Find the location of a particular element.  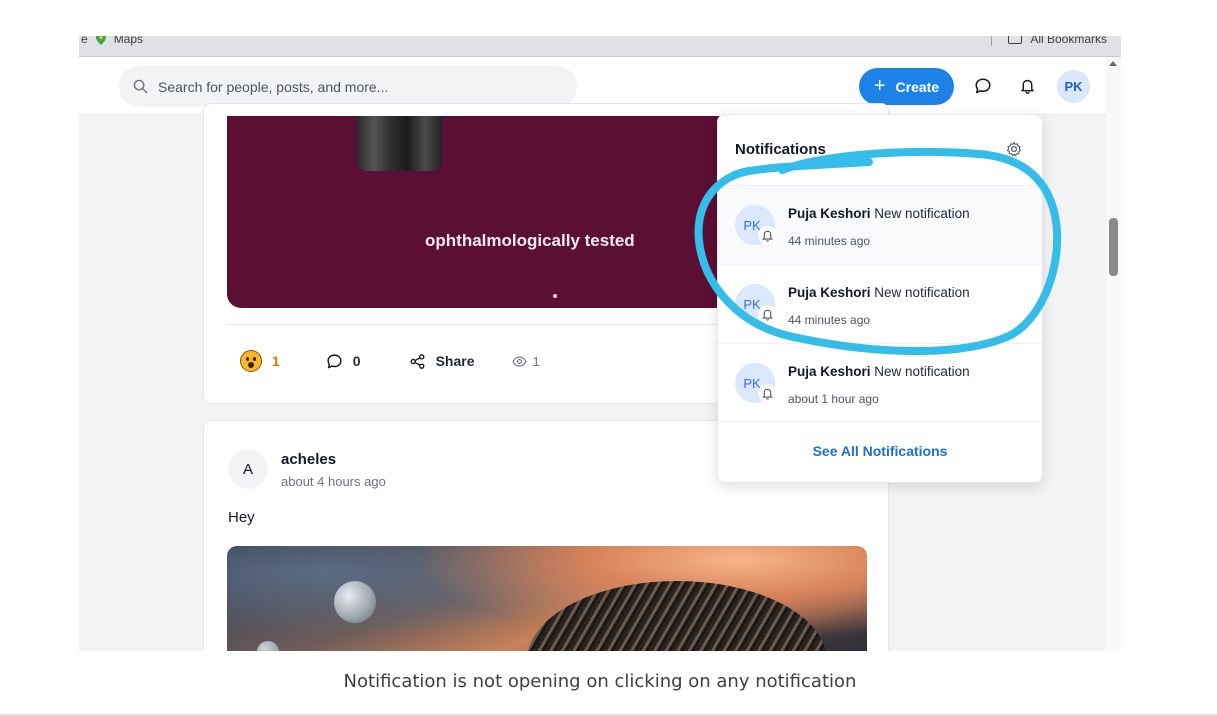

see-all-notifications-link: See All Notifications is located at coordinates (880, 451).